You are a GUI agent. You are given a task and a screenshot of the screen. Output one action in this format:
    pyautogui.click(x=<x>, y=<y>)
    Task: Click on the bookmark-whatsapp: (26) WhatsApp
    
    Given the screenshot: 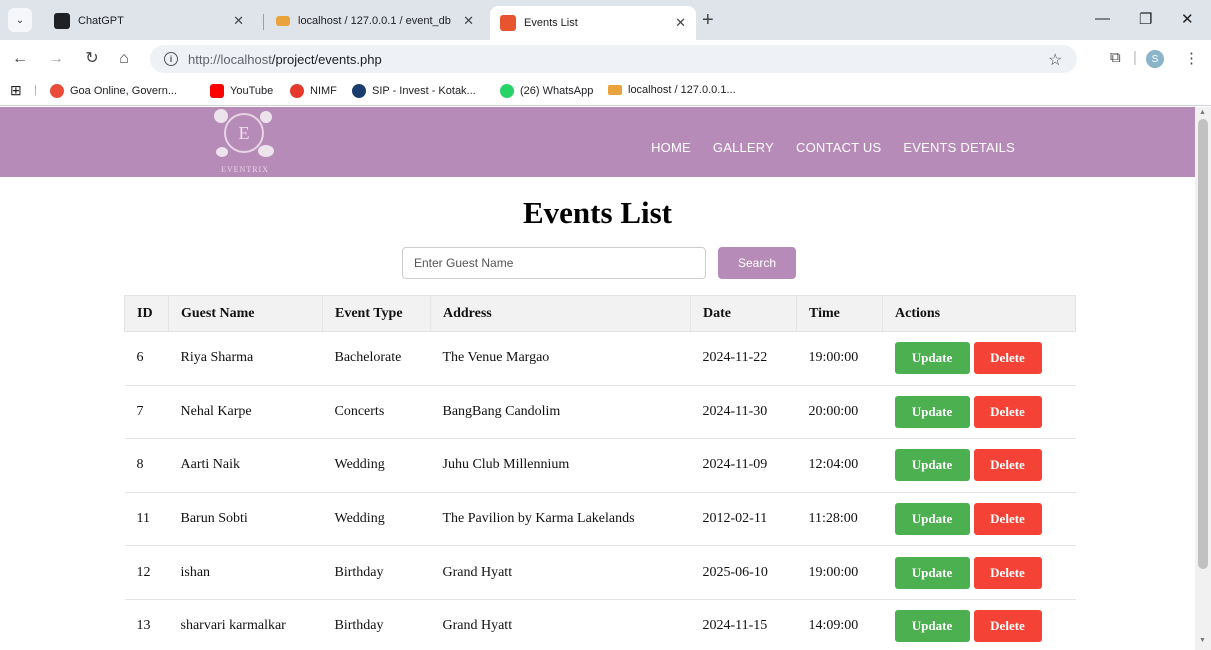 What is the action you would take?
    pyautogui.click(x=546, y=91)
    